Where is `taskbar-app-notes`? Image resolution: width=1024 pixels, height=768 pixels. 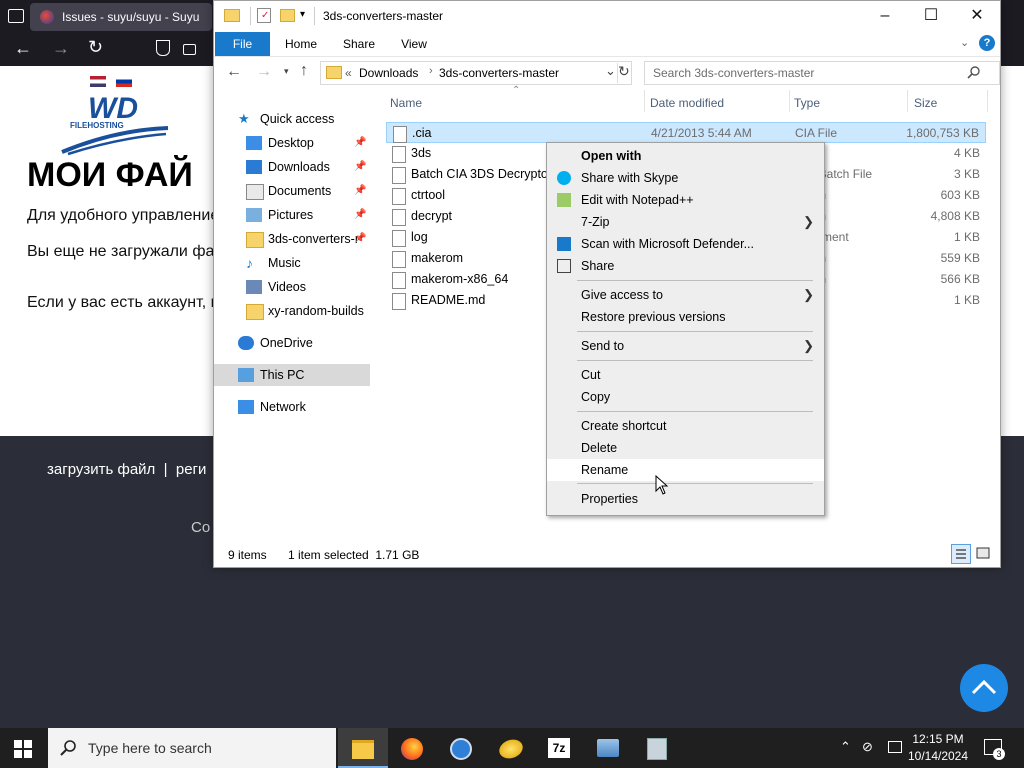
taskbar-app-notes is located at coordinates (656, 748).